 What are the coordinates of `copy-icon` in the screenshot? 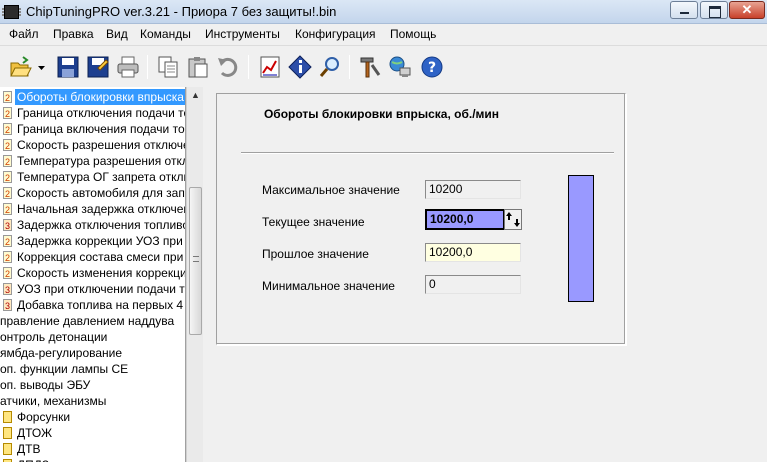 It's located at (168, 67).